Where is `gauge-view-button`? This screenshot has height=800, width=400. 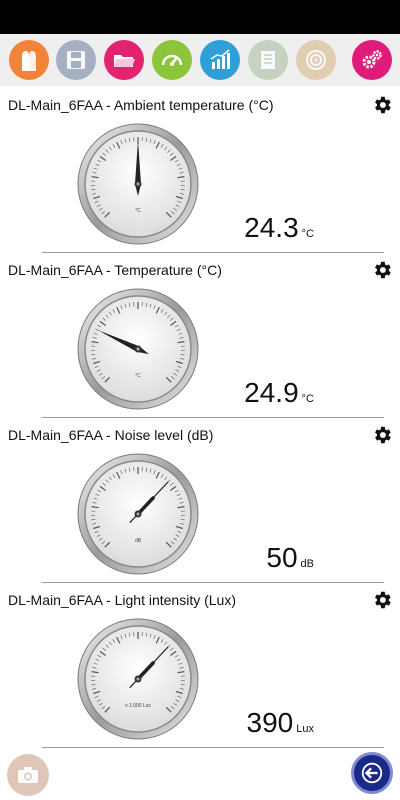
gauge-view-button is located at coordinates (172, 60).